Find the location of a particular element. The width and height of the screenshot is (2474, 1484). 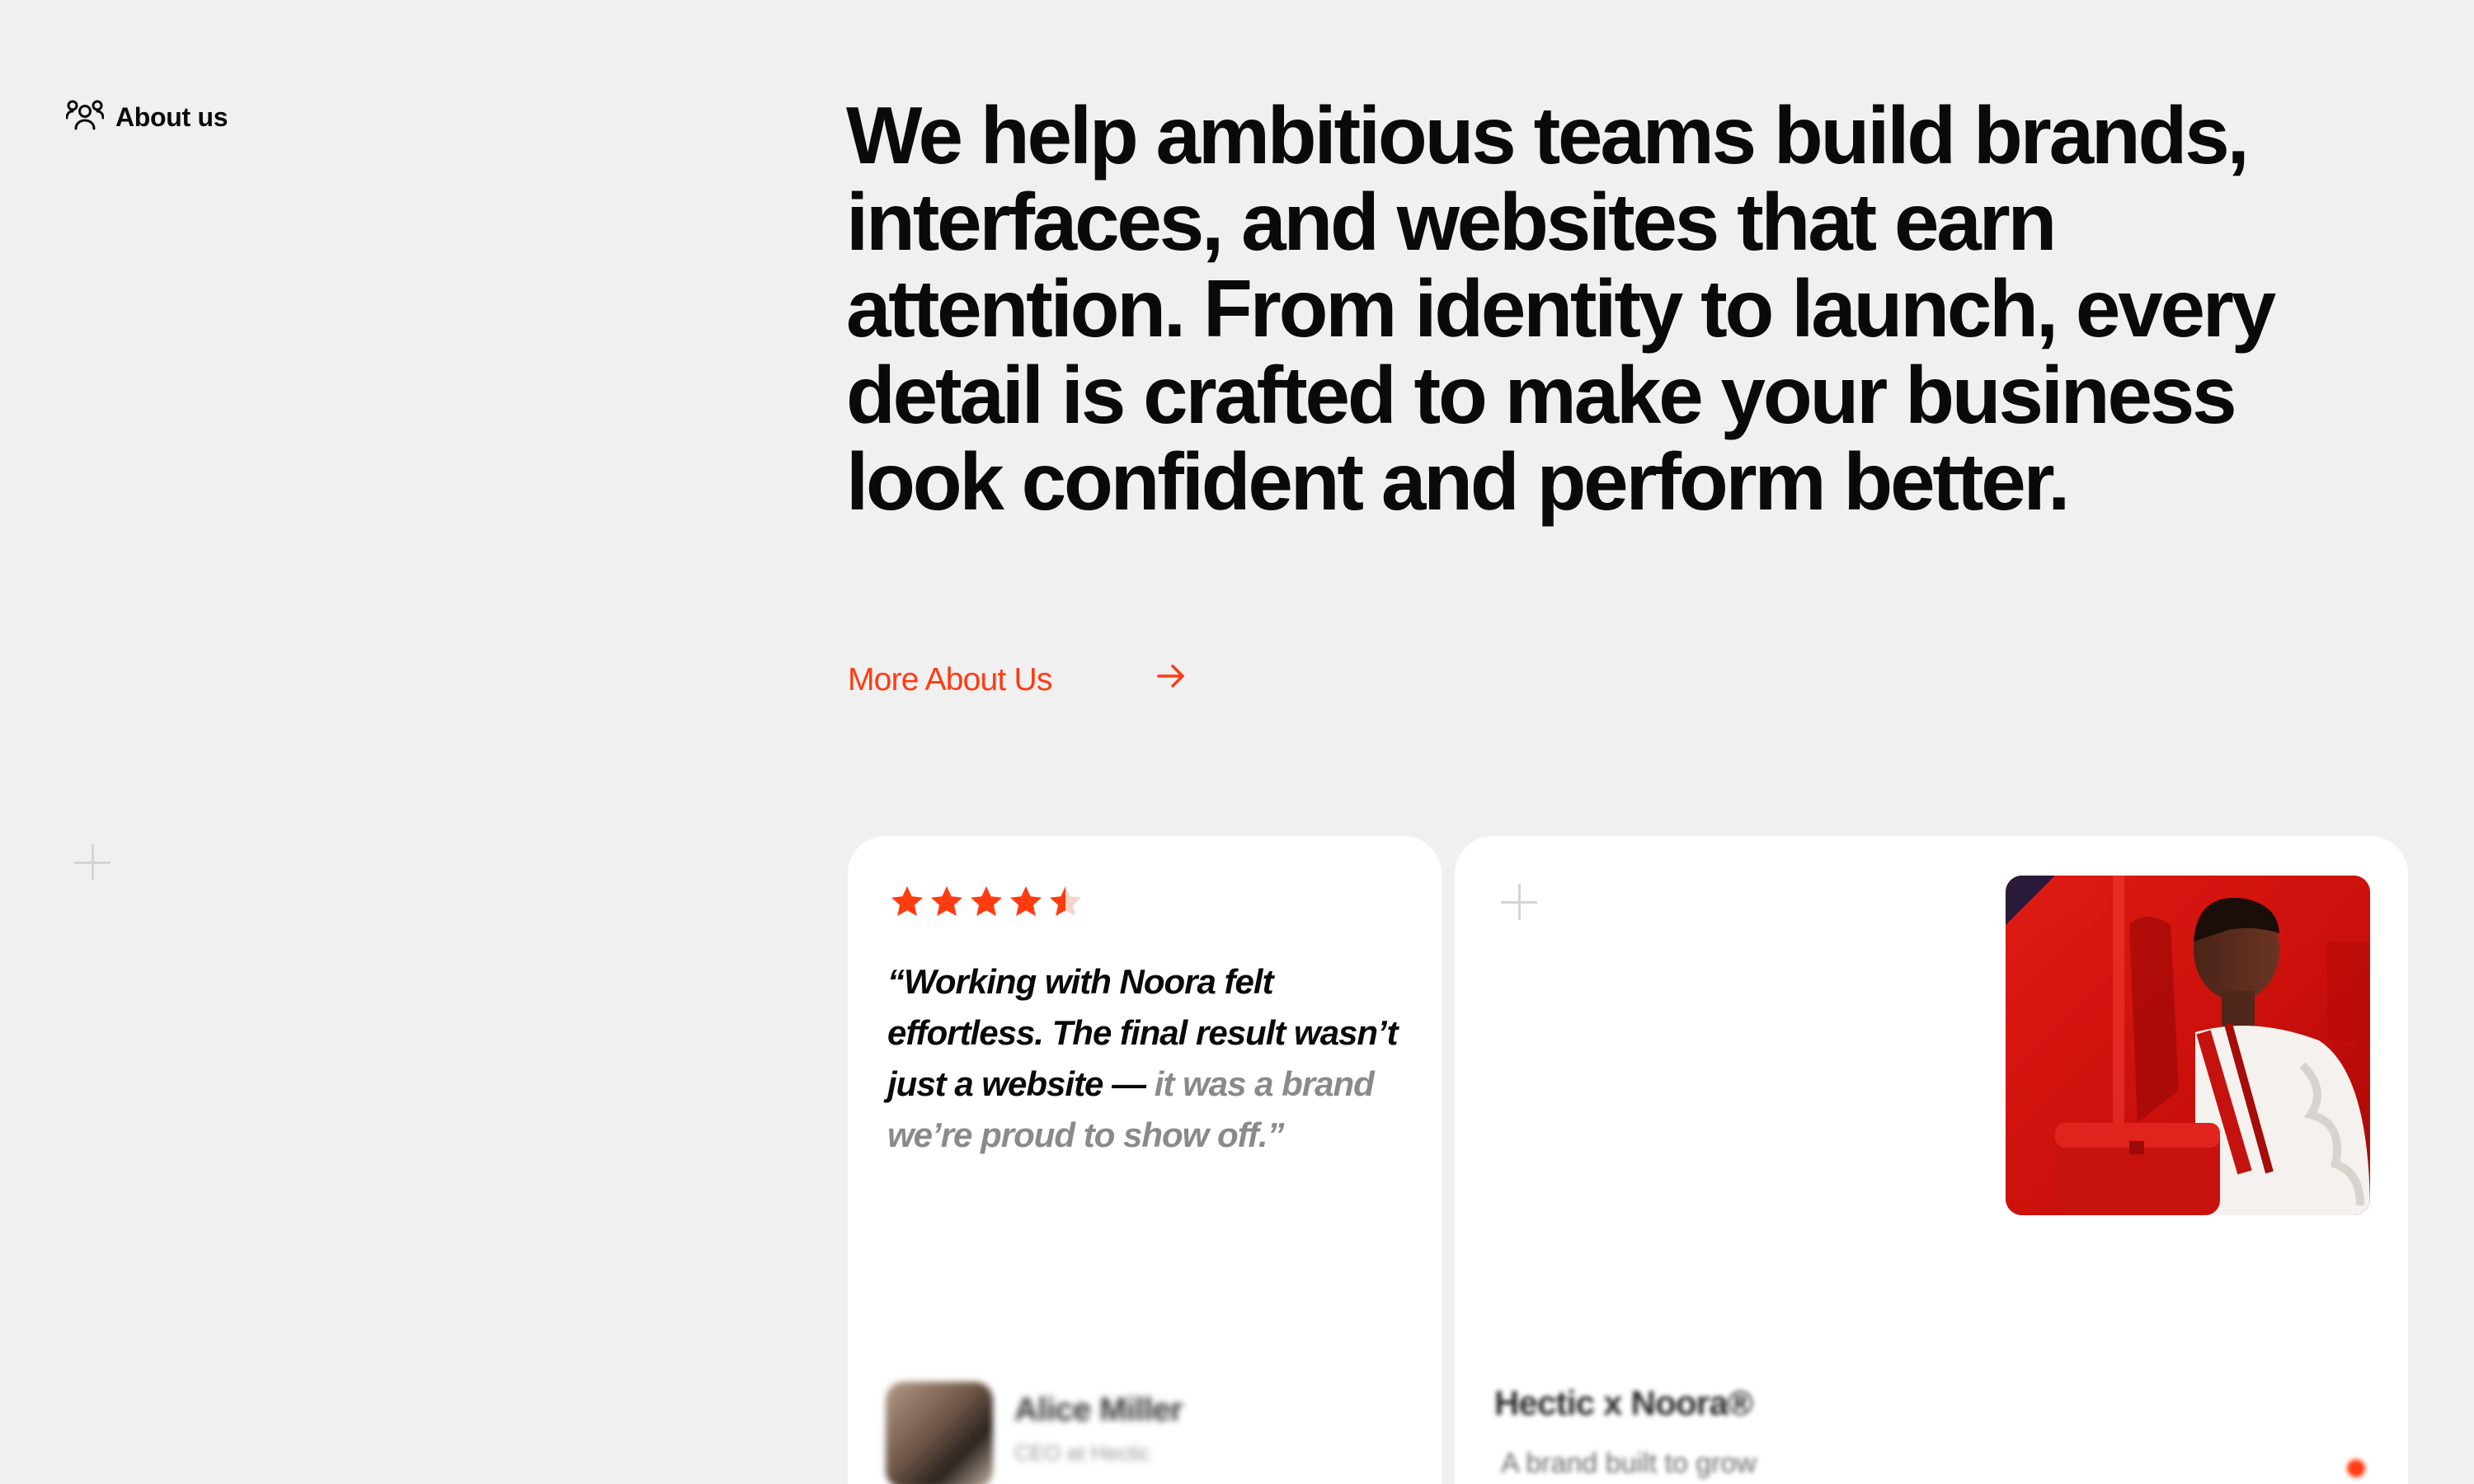

woman-with-red-bag-image is located at coordinates (2188, 1045).